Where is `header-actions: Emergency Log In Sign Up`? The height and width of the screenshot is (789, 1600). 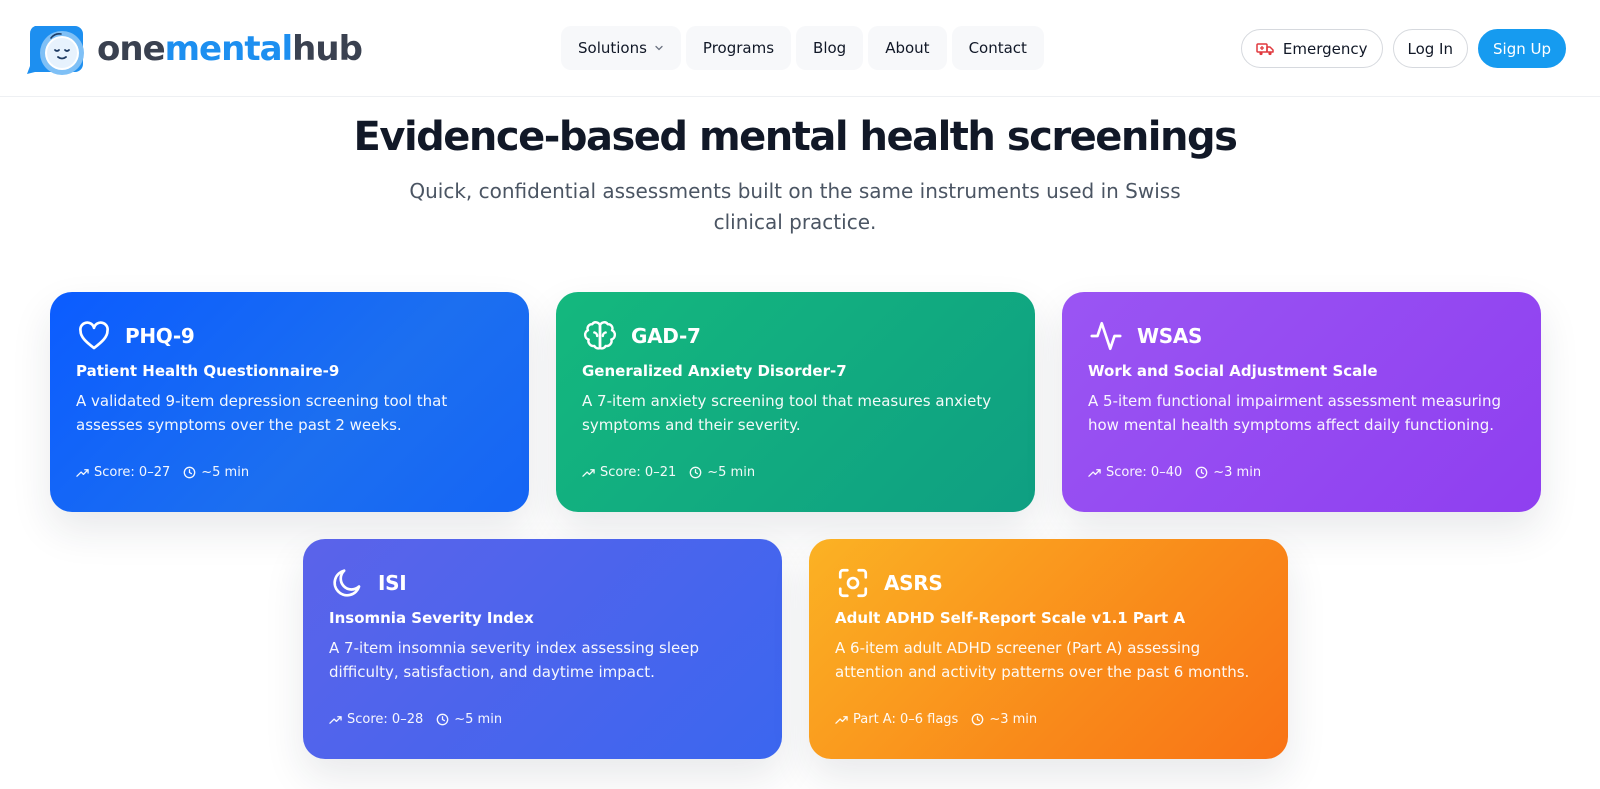 header-actions: Emergency Log In Sign Up is located at coordinates (1403, 48).